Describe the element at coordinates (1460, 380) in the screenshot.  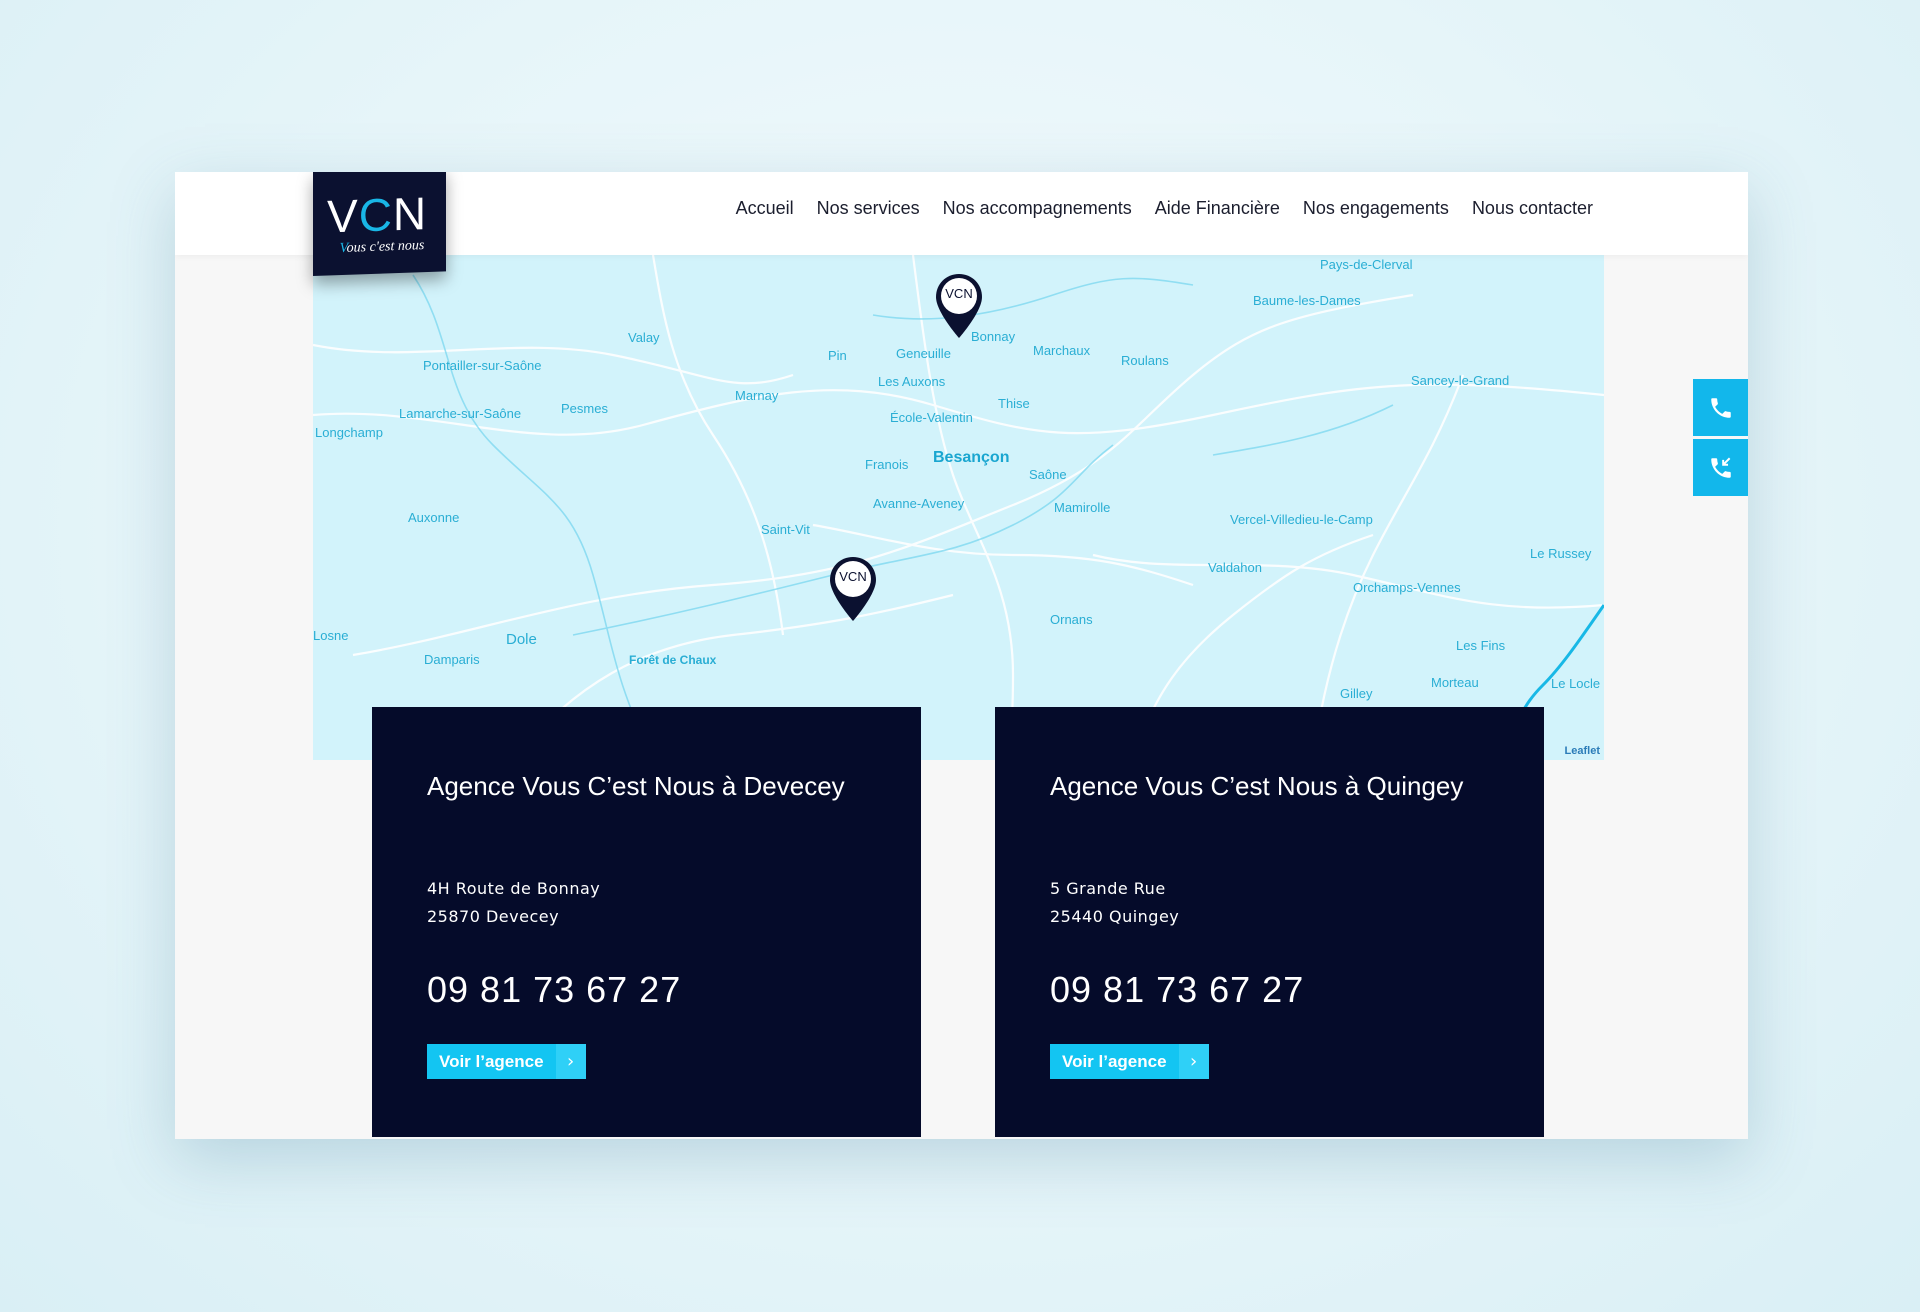
I see `map-label: Sancey-le-Grand` at that location.